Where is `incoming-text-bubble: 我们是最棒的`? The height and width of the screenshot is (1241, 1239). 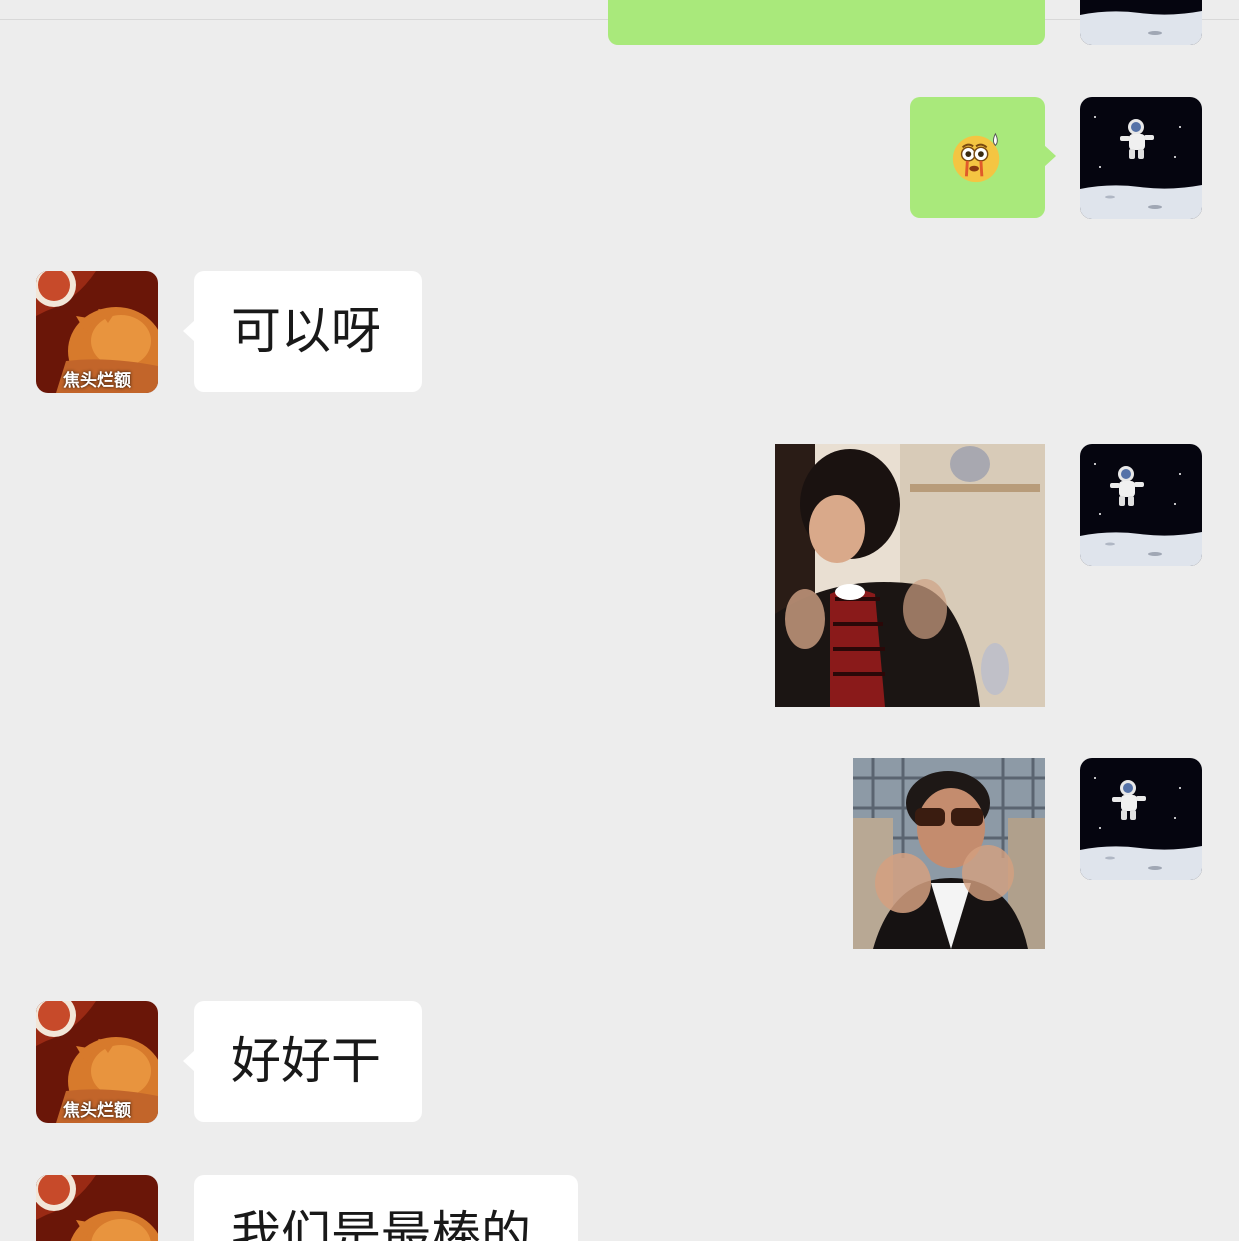
incoming-text-bubble: 我们是最棒的 is located at coordinates (386, 1208).